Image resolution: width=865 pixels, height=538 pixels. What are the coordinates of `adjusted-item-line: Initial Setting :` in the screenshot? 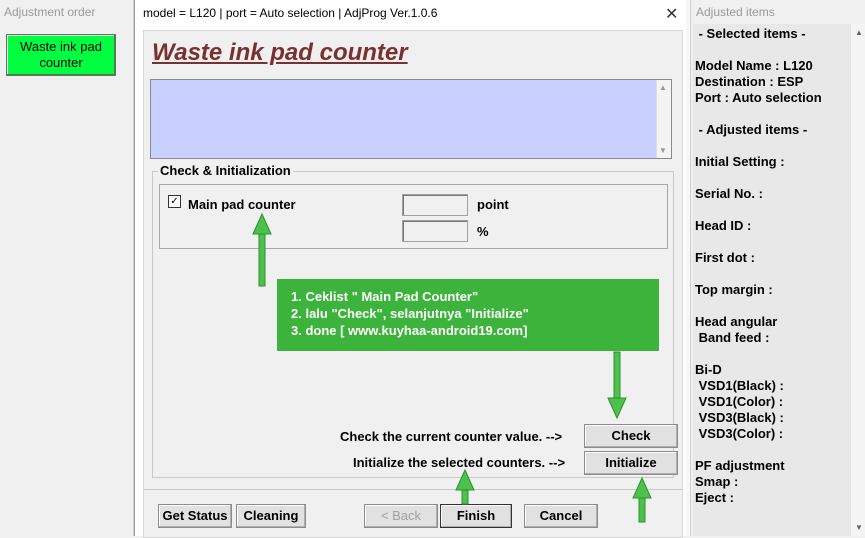 It's located at (740, 161).